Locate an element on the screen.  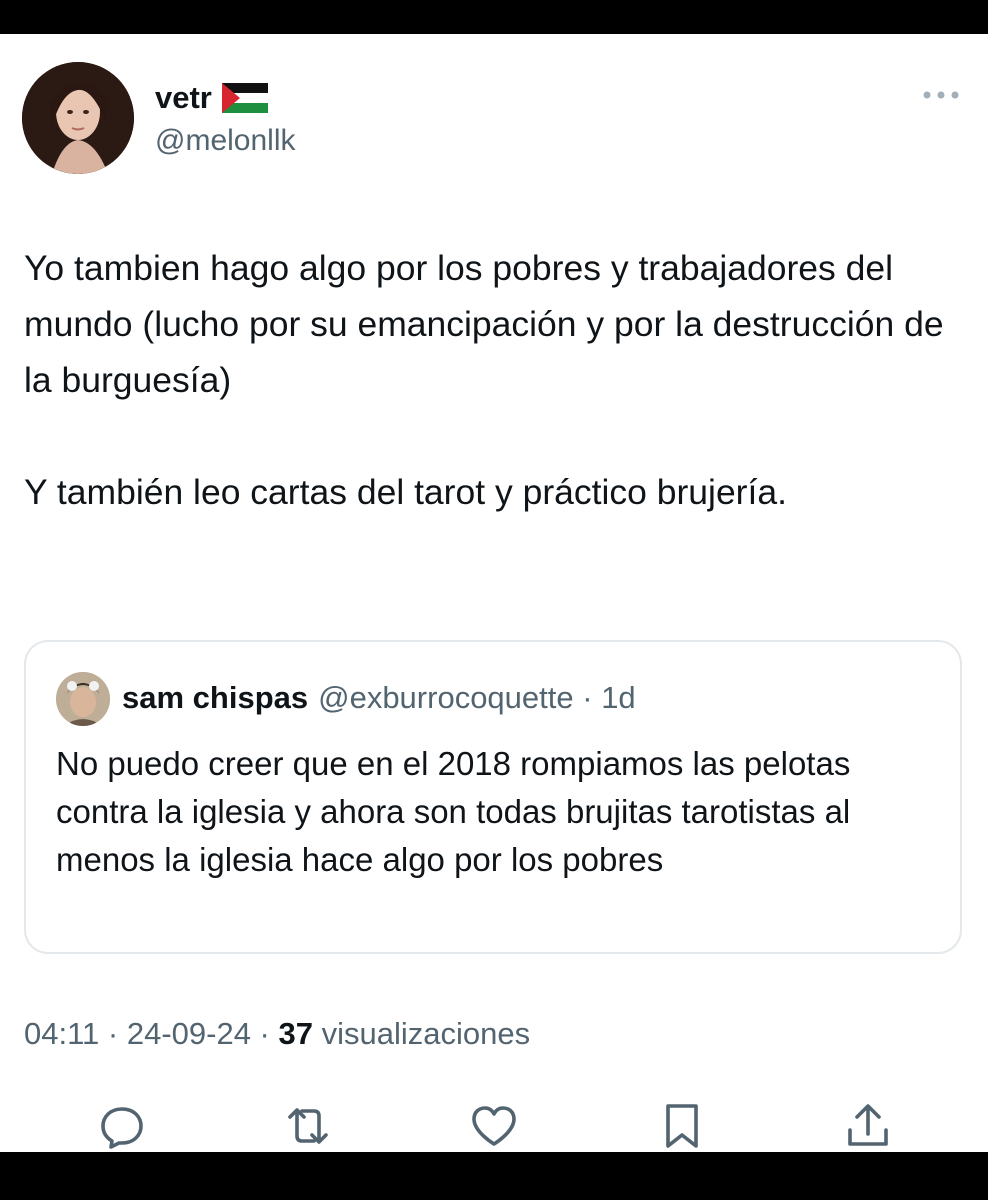
quoted-author-avatar is located at coordinates (83, 699).